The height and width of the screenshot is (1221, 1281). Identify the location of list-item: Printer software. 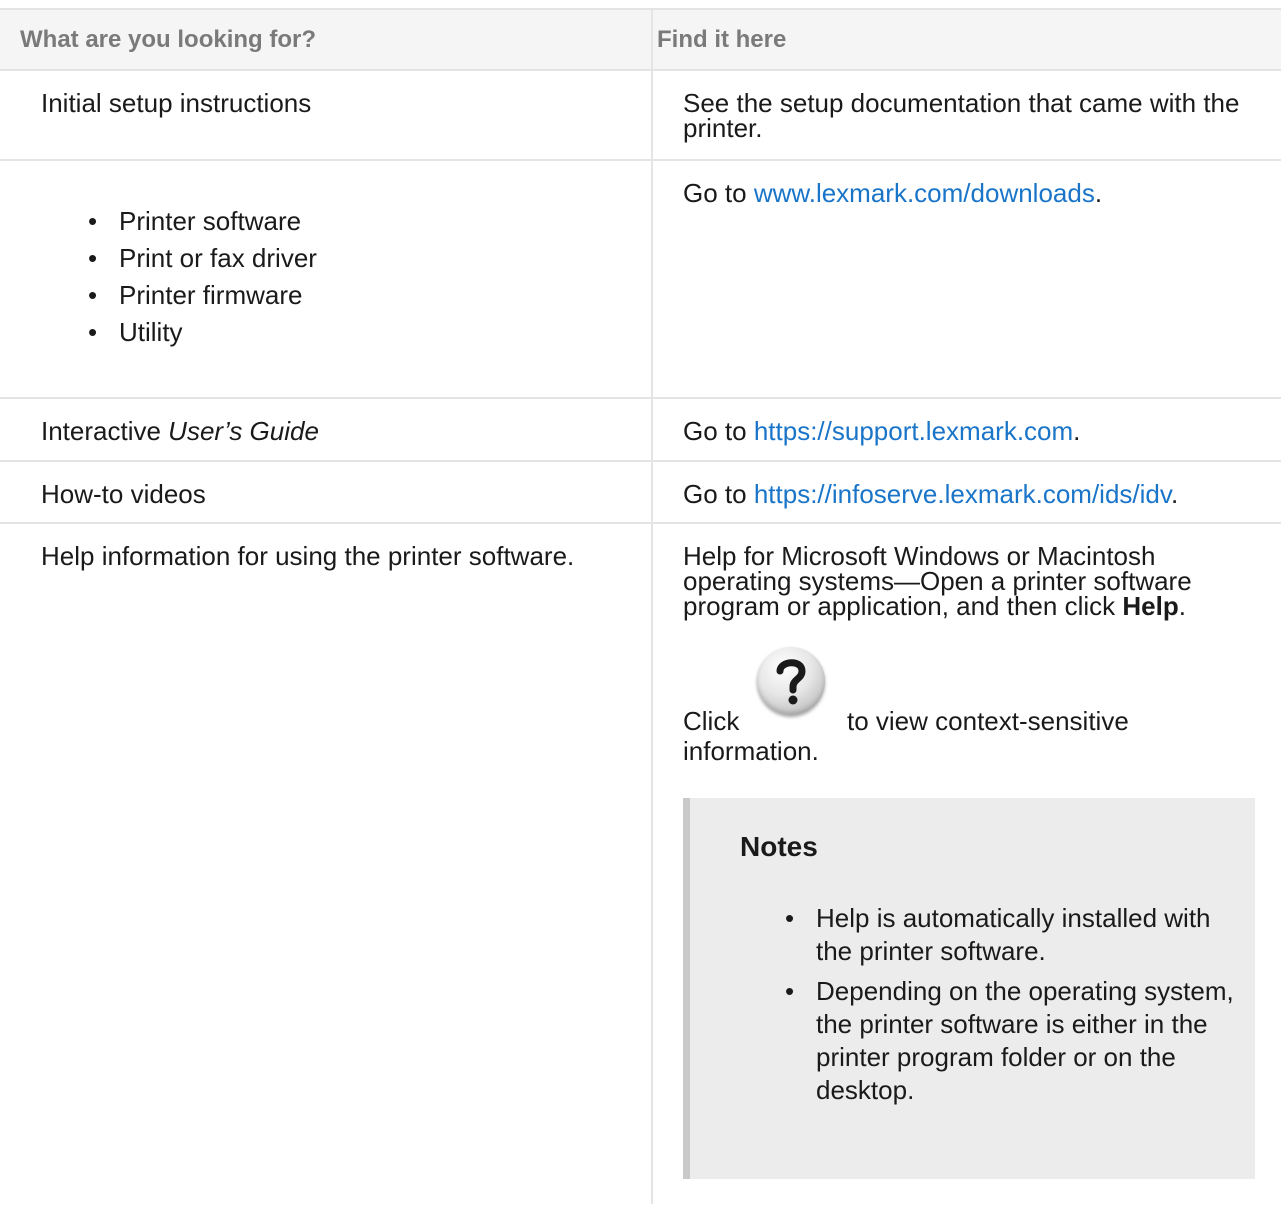
(354, 221).